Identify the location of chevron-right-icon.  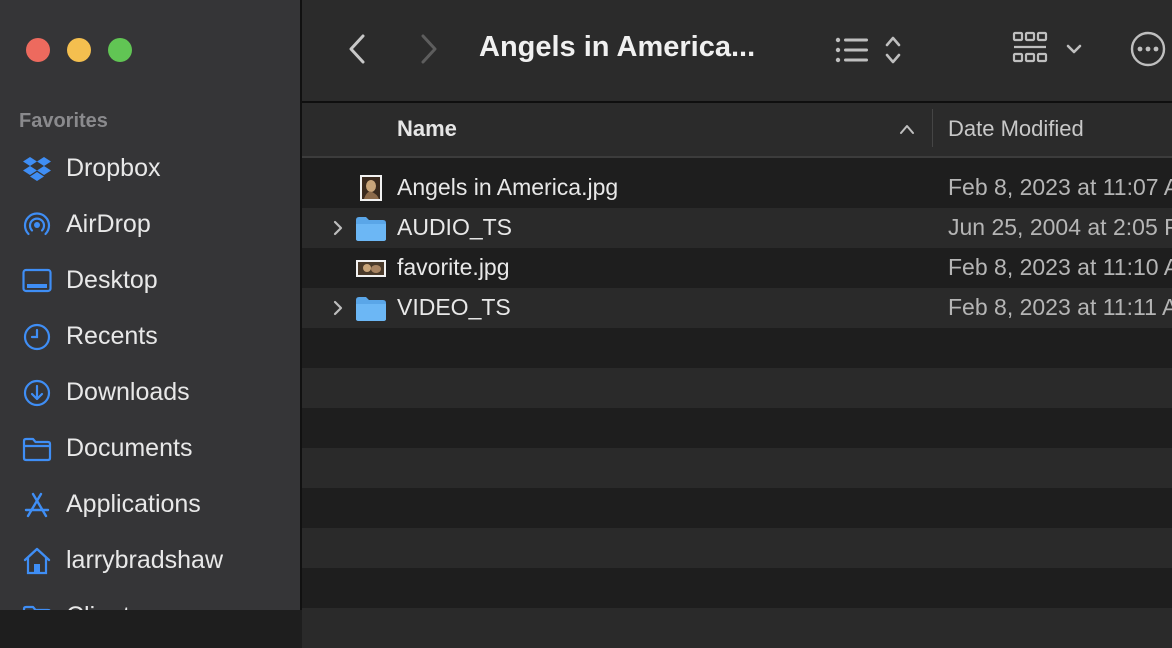
(429, 49).